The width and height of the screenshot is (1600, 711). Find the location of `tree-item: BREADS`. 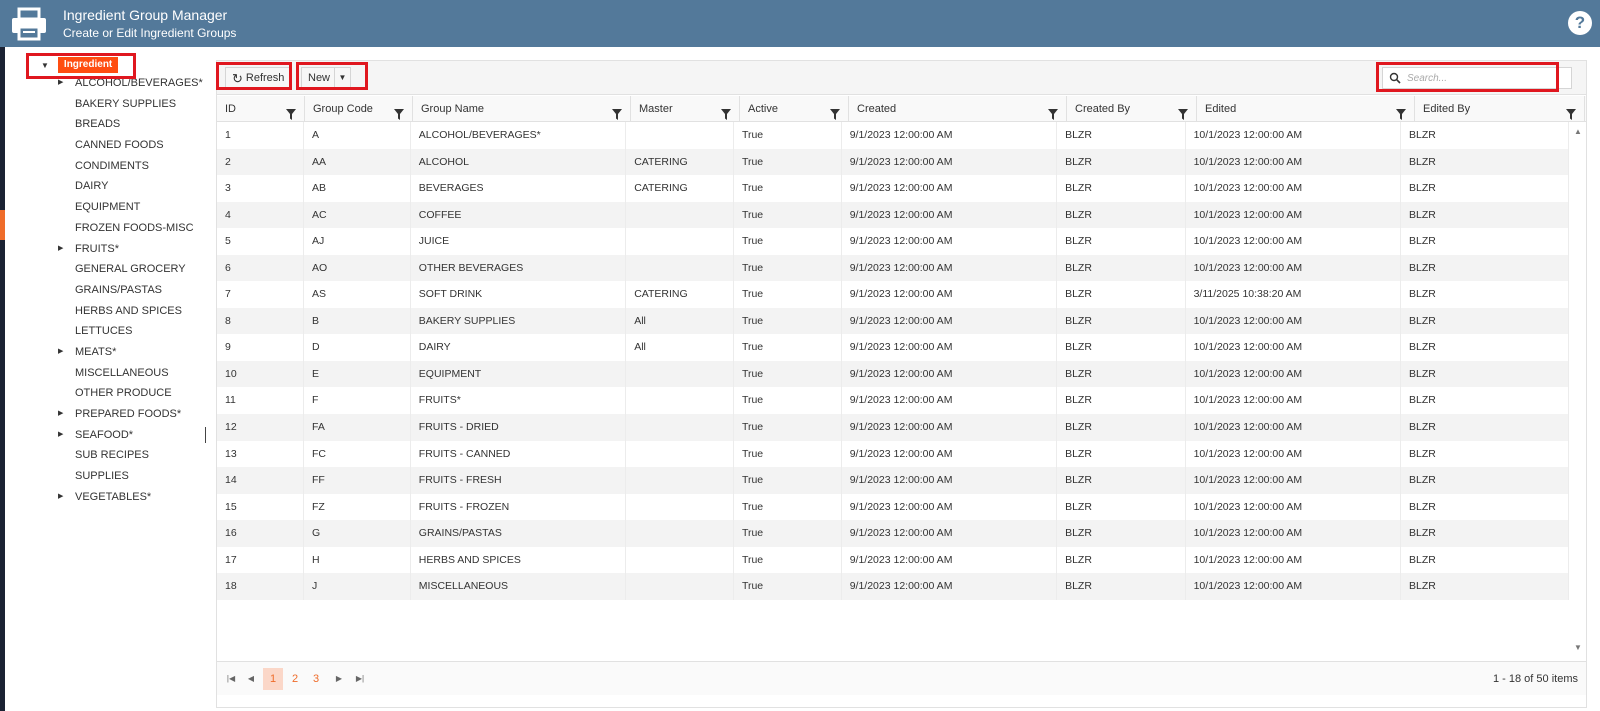

tree-item: BREADS is located at coordinates (105, 124).